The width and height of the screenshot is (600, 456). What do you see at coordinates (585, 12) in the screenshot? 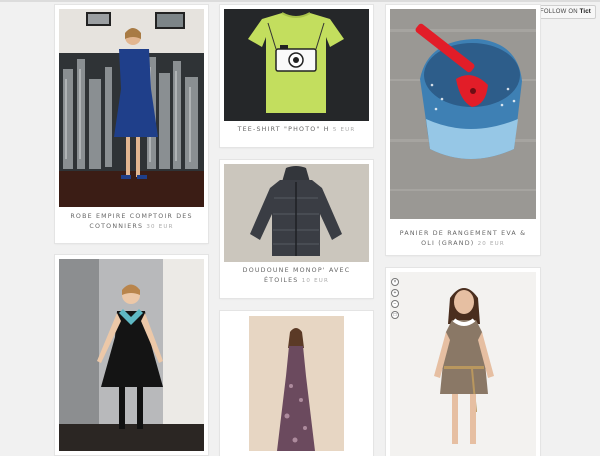
I see `follow-brand: Tict` at bounding box center [585, 12].